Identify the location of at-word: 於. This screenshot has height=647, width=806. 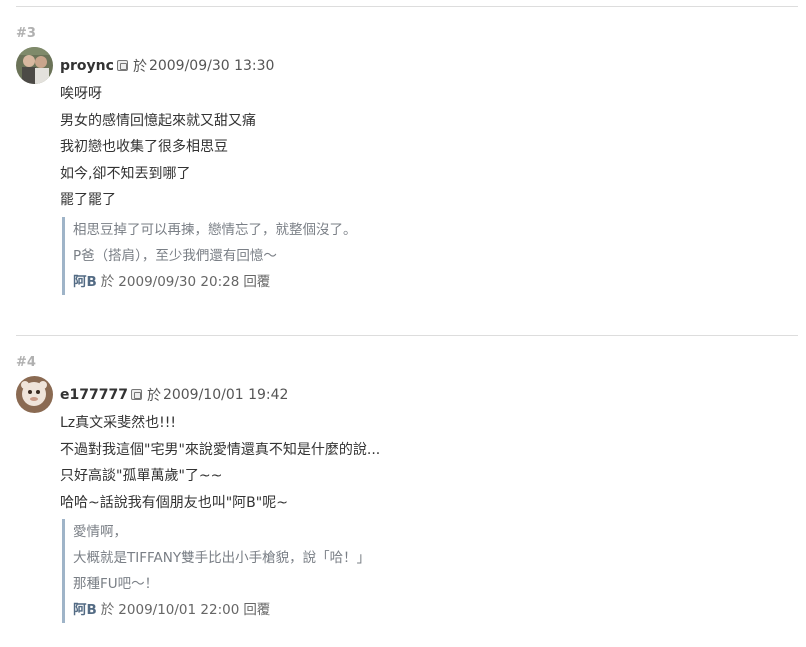
(153, 395).